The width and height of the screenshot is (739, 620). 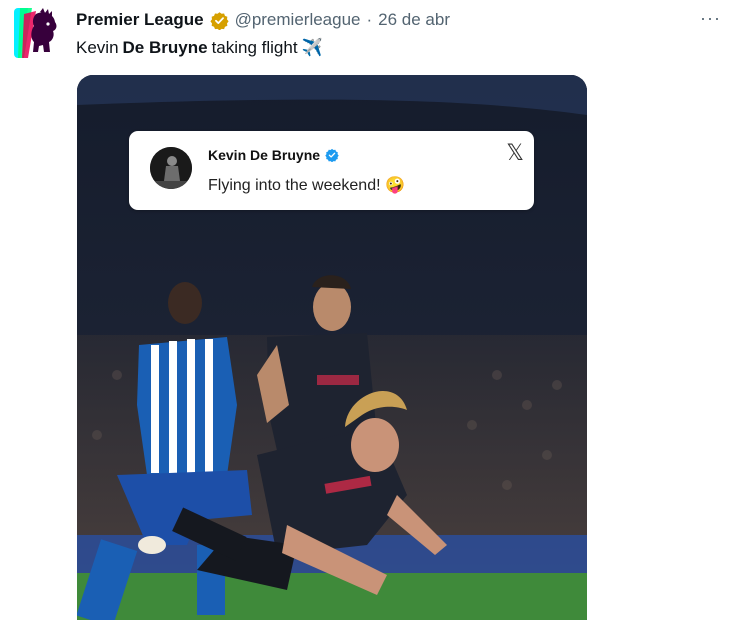 I want to click on premier-league-avatar, so click(x=37, y=33).